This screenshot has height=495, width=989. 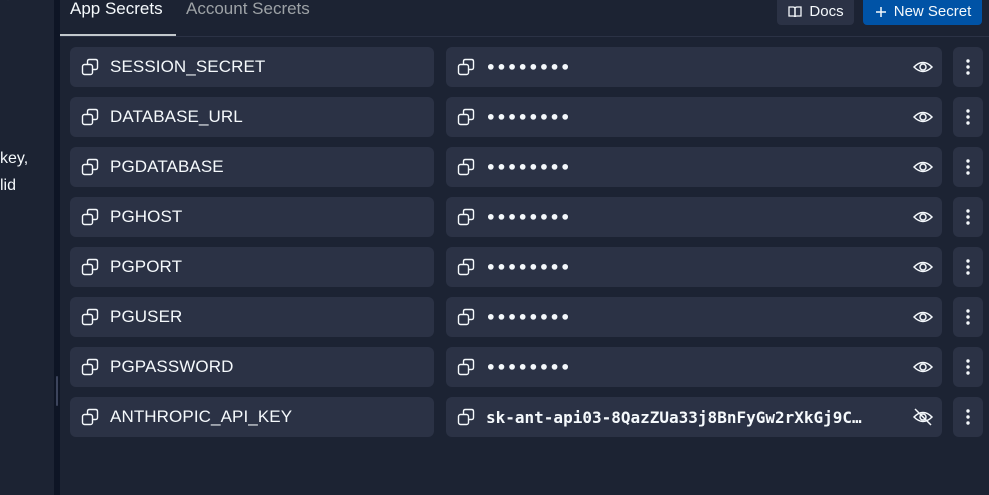 I want to click on secret-key-label: SESSION_SECRET, so click(x=188, y=66).